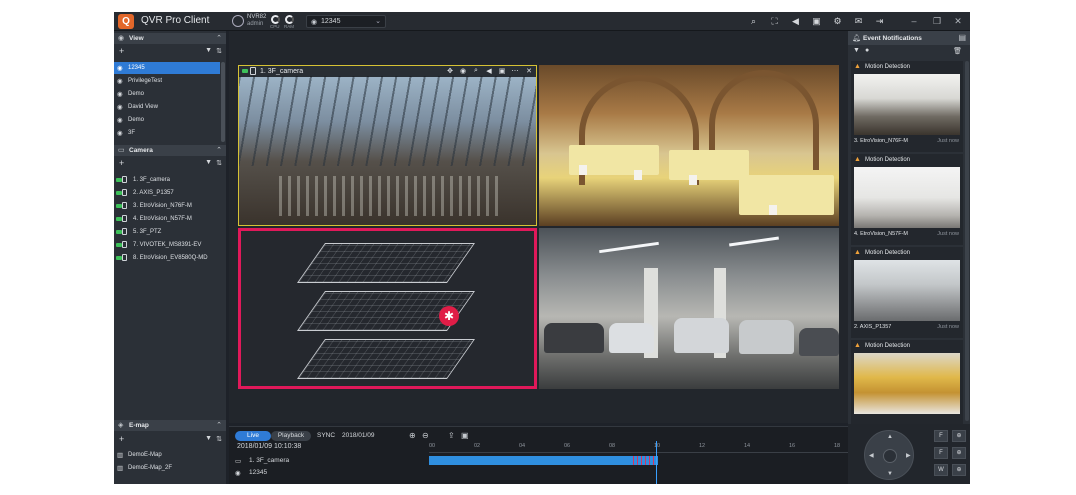  What do you see at coordinates (238, 21) in the screenshot?
I see `nvr-user-icon` at bounding box center [238, 21].